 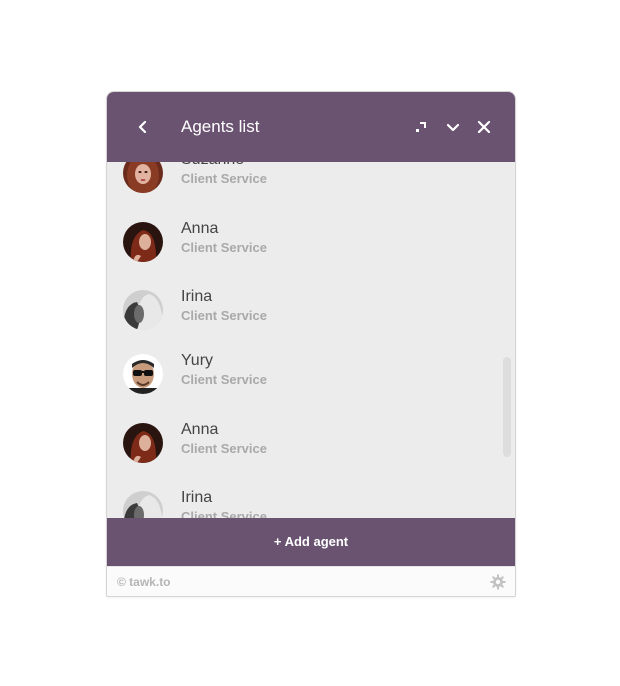 I want to click on expand-button, so click(x=421, y=127).